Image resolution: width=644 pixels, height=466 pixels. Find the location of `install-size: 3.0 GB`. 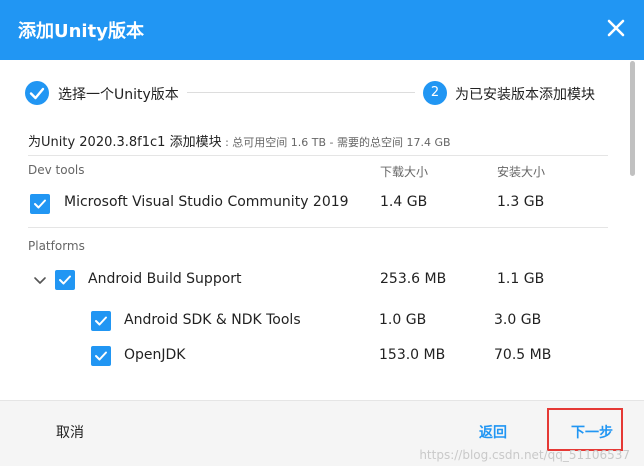

install-size: 3.0 GB is located at coordinates (518, 320).